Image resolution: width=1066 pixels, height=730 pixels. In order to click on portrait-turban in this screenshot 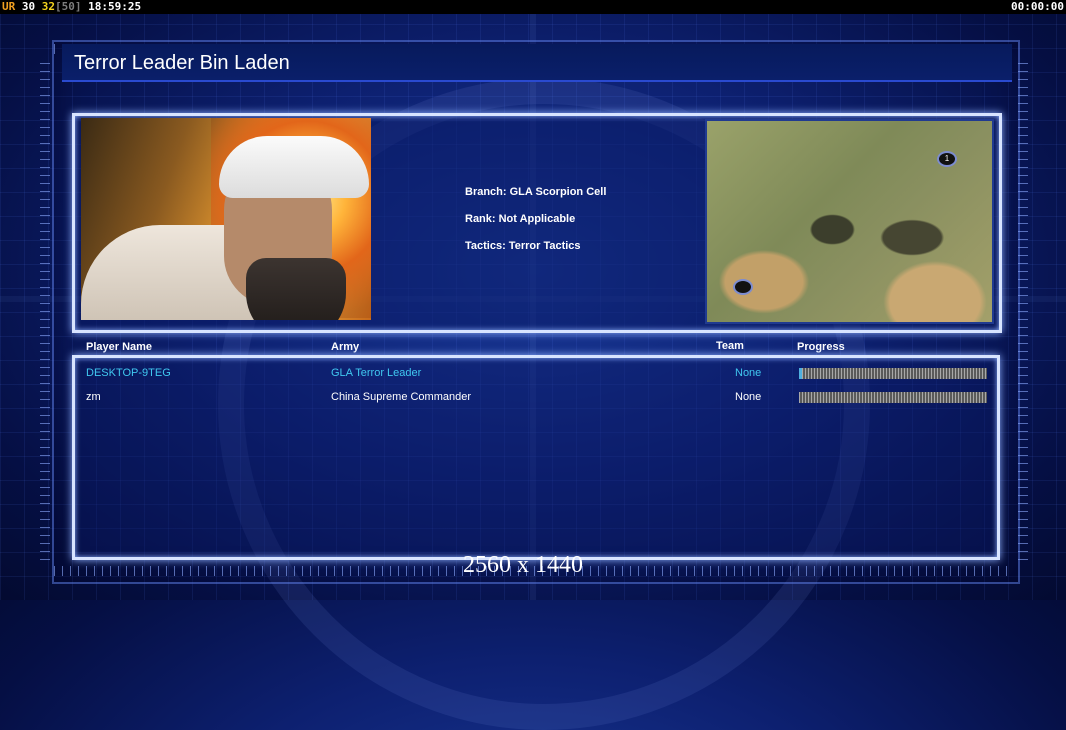, I will do `click(294, 167)`.